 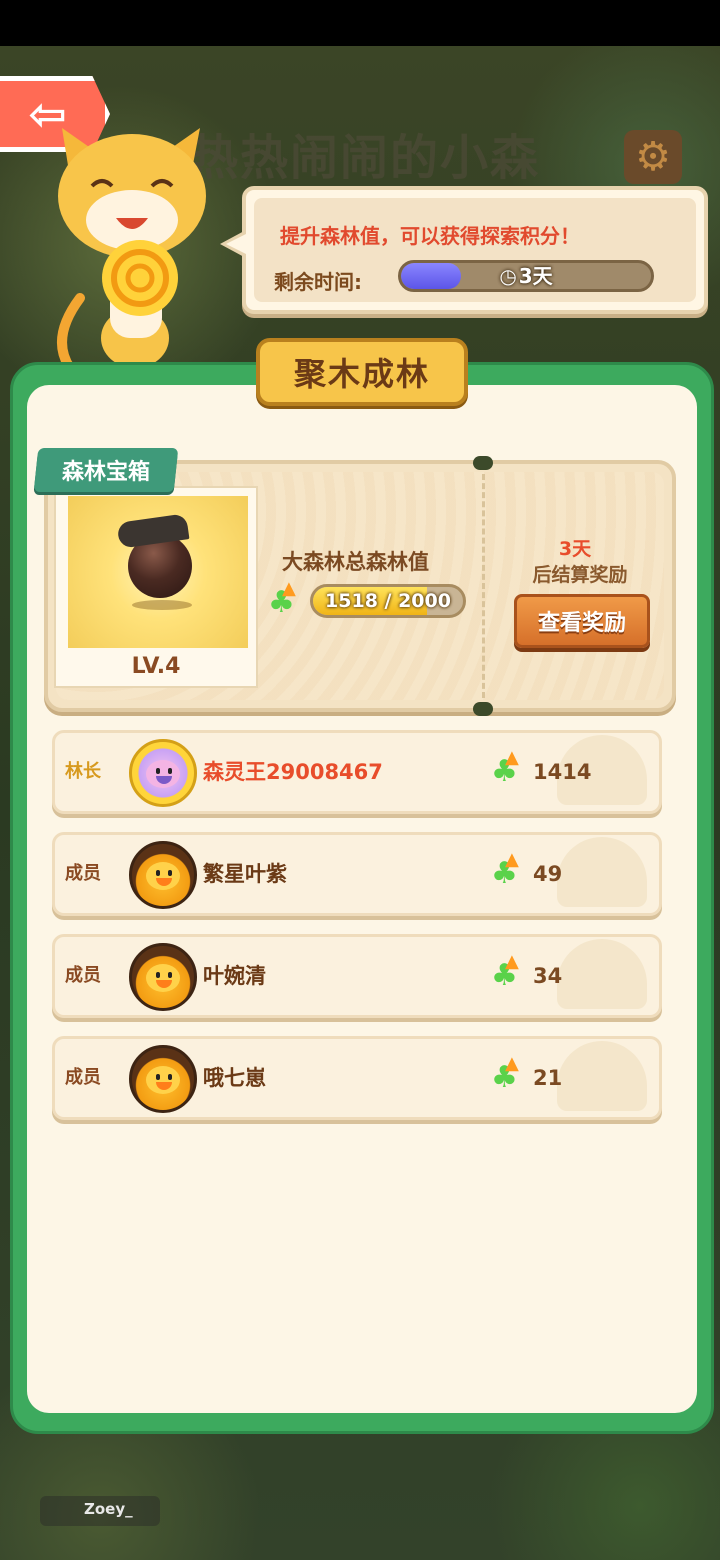 What do you see at coordinates (464, 250) in the screenshot?
I see `tip-bubble: 提升森林值，可以获得探索积分！ 剩余时间: ◷ 3天` at bounding box center [464, 250].